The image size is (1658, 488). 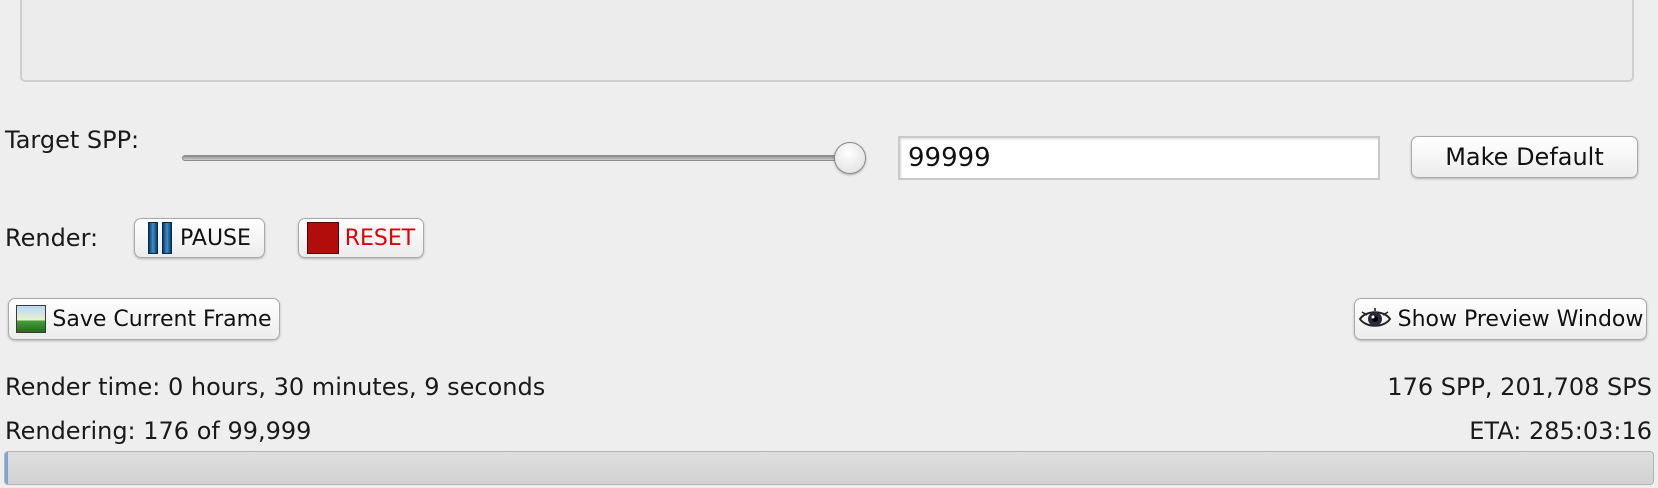 What do you see at coordinates (1520, 319) in the screenshot?
I see `show-preview-label: Show Preview Window` at bounding box center [1520, 319].